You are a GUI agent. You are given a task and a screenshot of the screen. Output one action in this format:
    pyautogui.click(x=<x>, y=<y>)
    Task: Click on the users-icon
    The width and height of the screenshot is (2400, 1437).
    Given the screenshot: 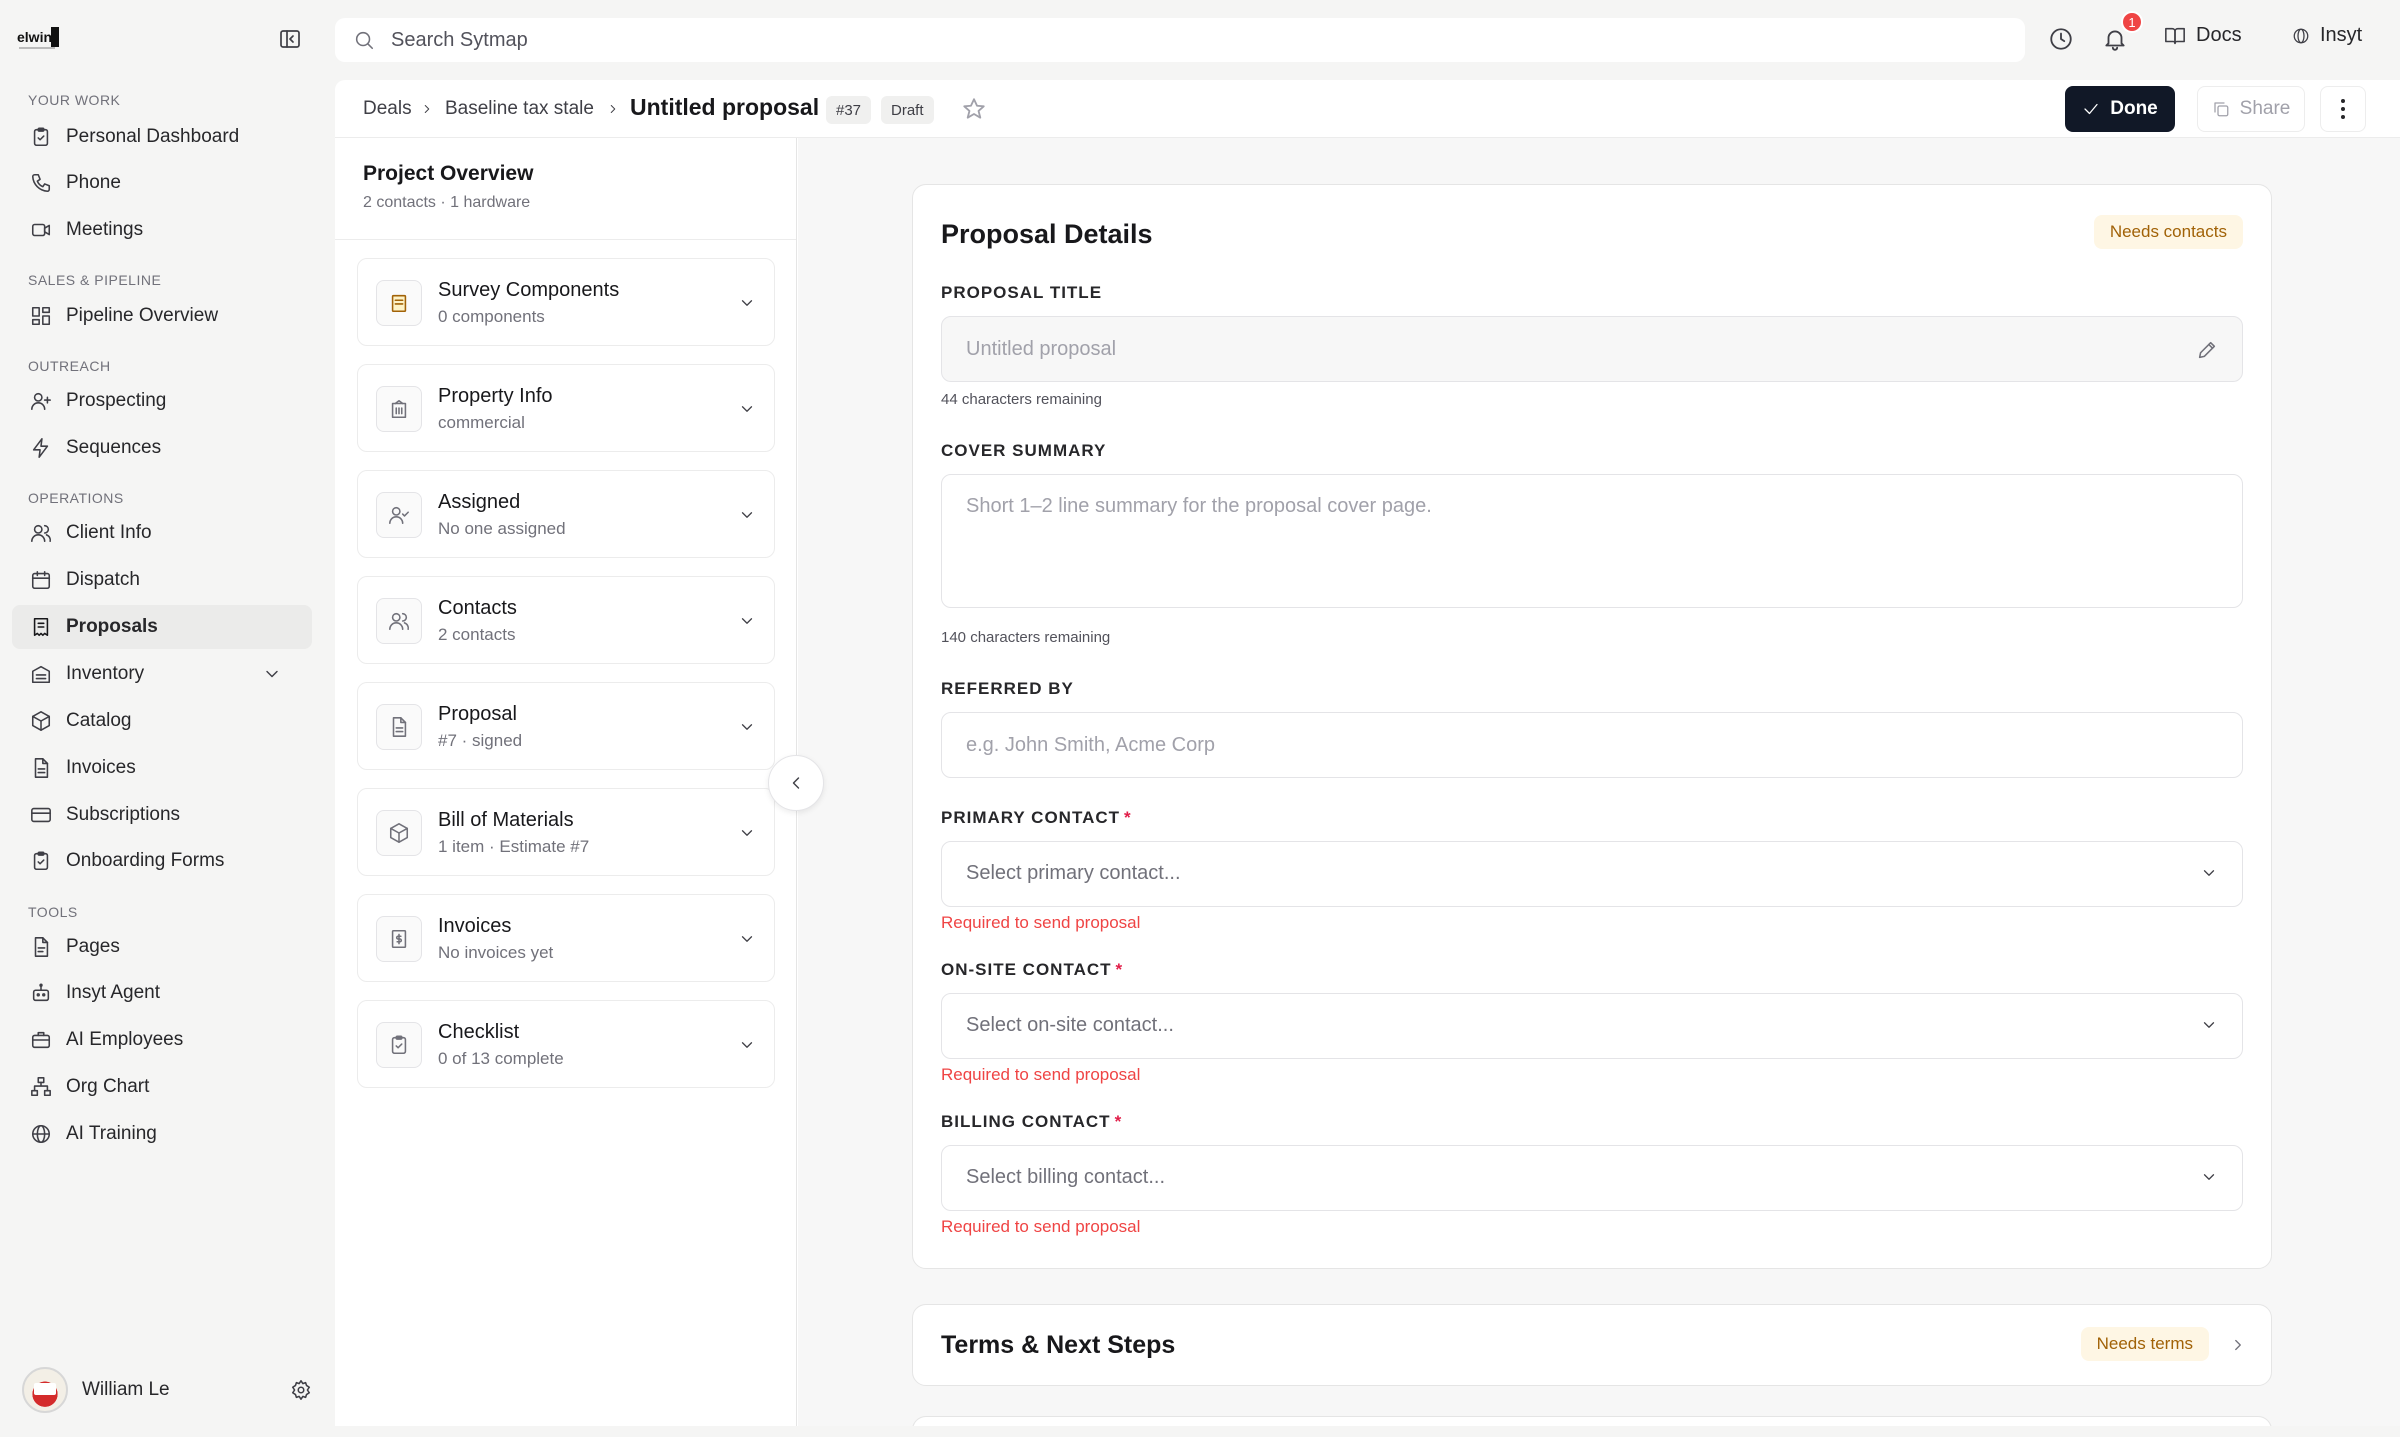 What is the action you would take?
    pyautogui.click(x=41, y=533)
    